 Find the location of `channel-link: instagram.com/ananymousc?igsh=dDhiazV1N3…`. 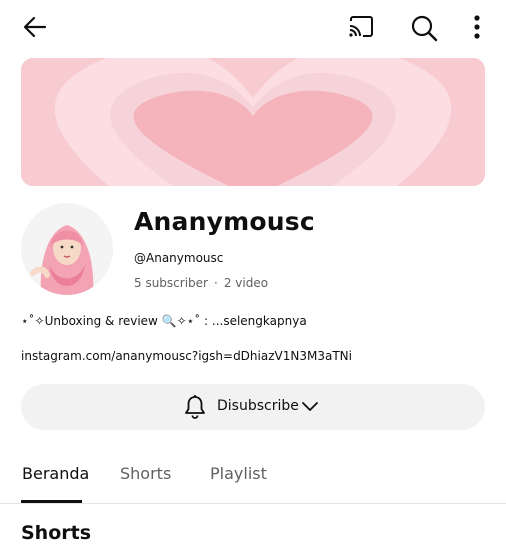

channel-link: instagram.com/ananymousc?igsh=dDhiazV1N3… is located at coordinates (186, 356).